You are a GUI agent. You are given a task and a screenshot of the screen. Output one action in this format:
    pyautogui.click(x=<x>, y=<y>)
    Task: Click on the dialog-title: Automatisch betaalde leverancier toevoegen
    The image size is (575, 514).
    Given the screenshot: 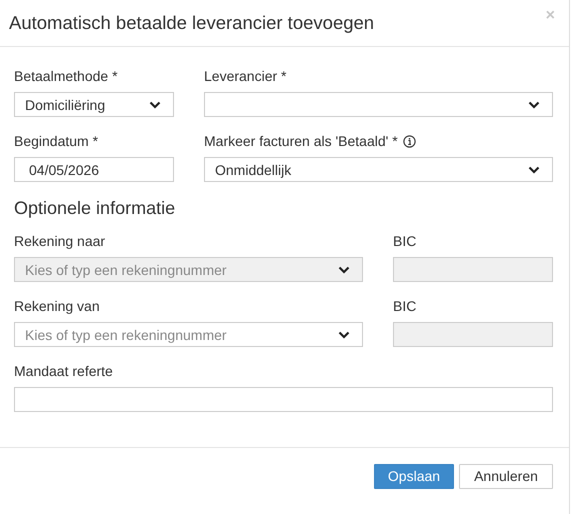 What is the action you would take?
    pyautogui.click(x=191, y=23)
    